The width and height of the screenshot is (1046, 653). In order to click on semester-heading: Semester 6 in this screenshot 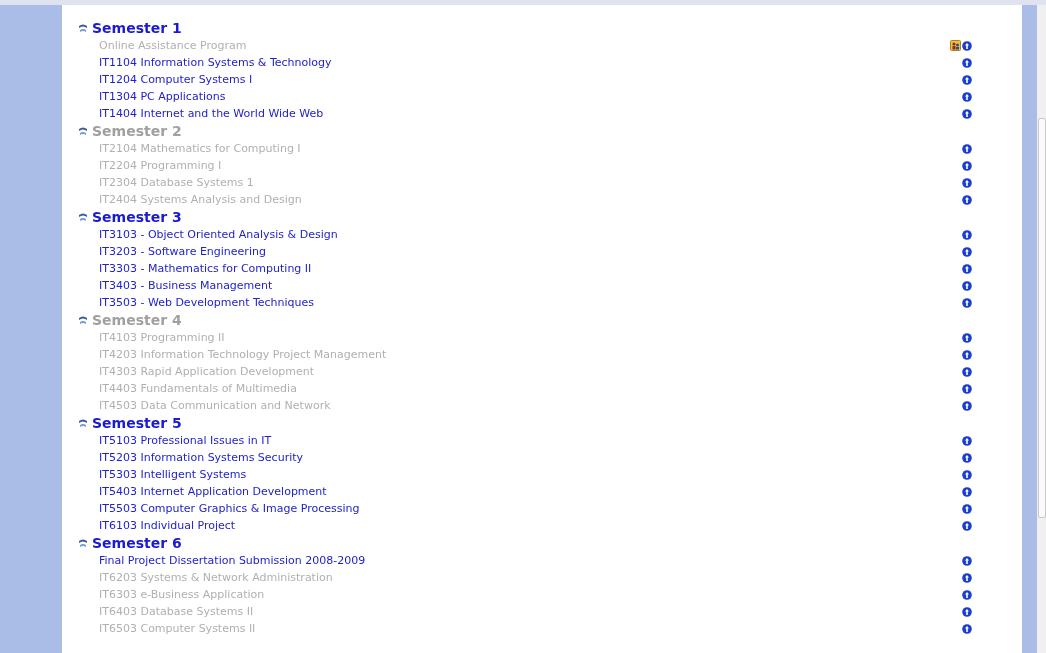, I will do `click(137, 543)`.